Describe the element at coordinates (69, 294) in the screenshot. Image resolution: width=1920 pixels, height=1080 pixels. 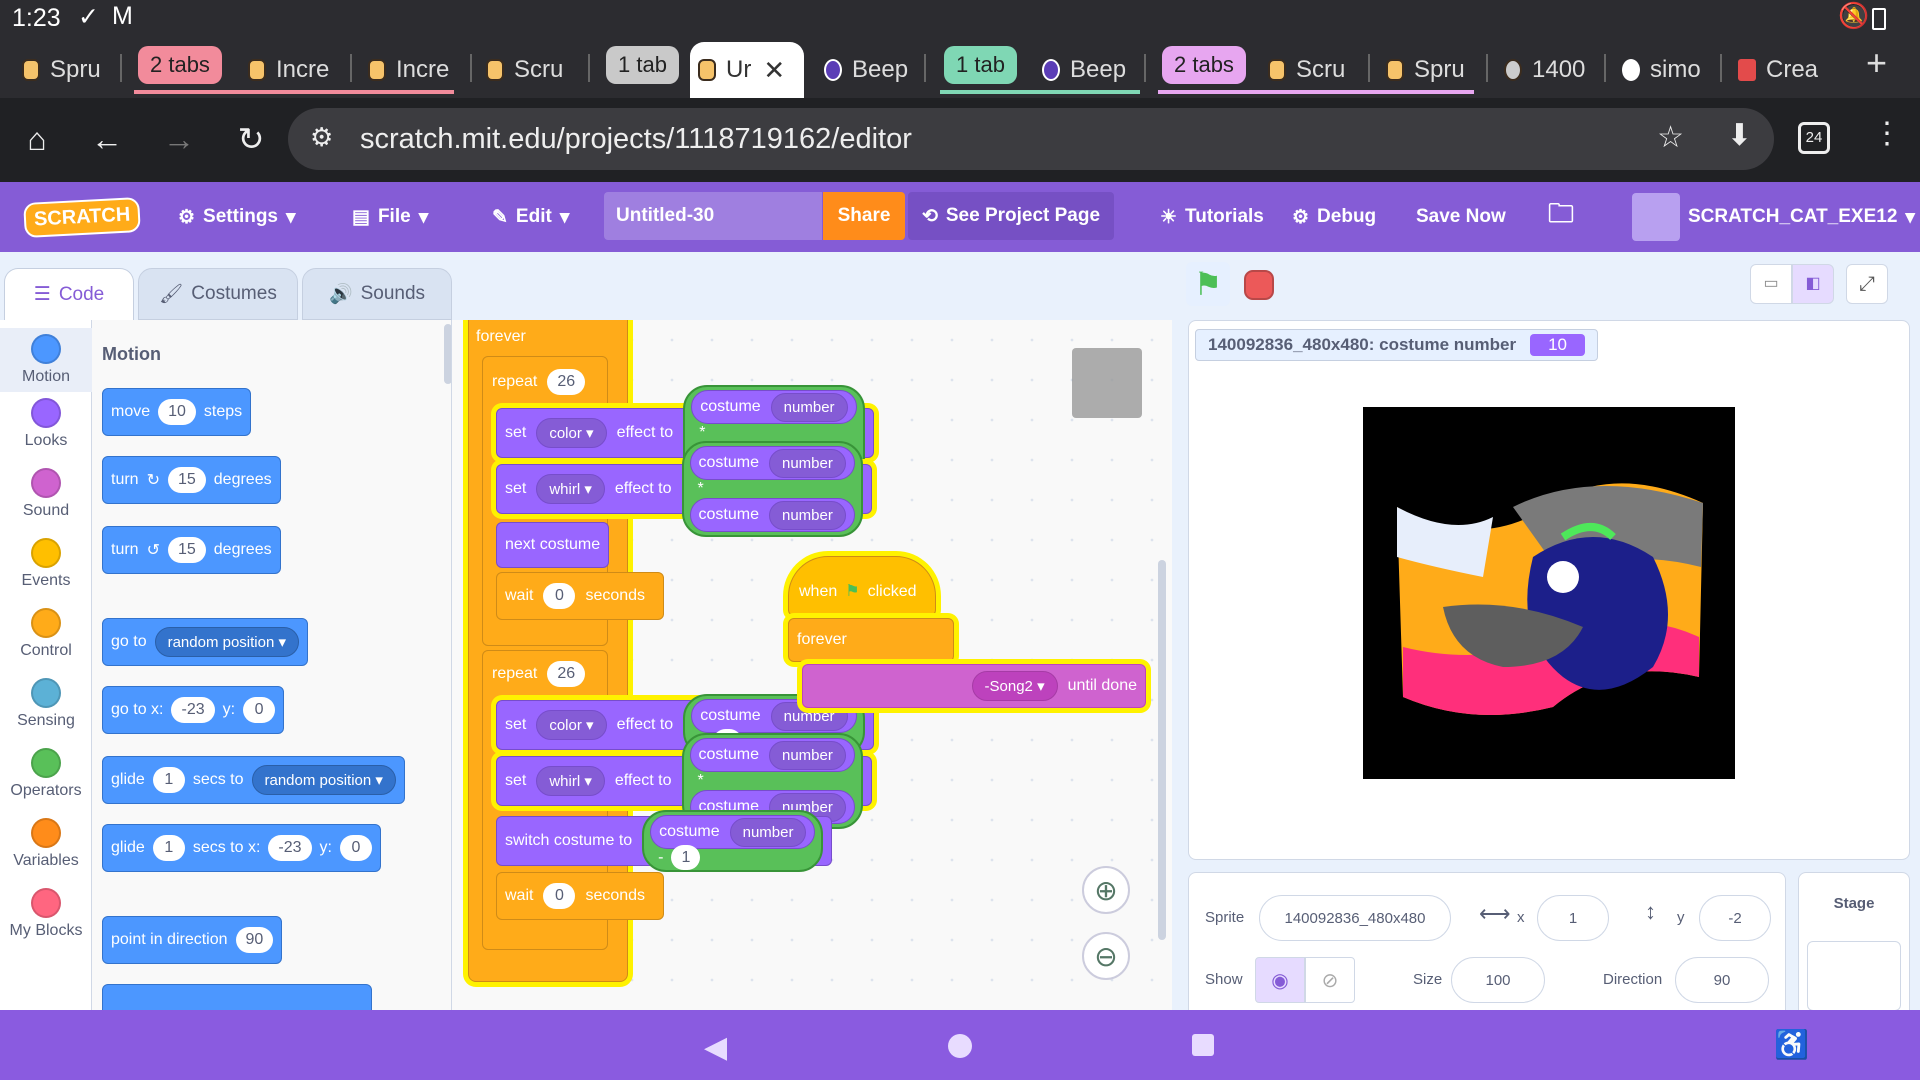
I see `tab-code: ☰ Code` at that location.